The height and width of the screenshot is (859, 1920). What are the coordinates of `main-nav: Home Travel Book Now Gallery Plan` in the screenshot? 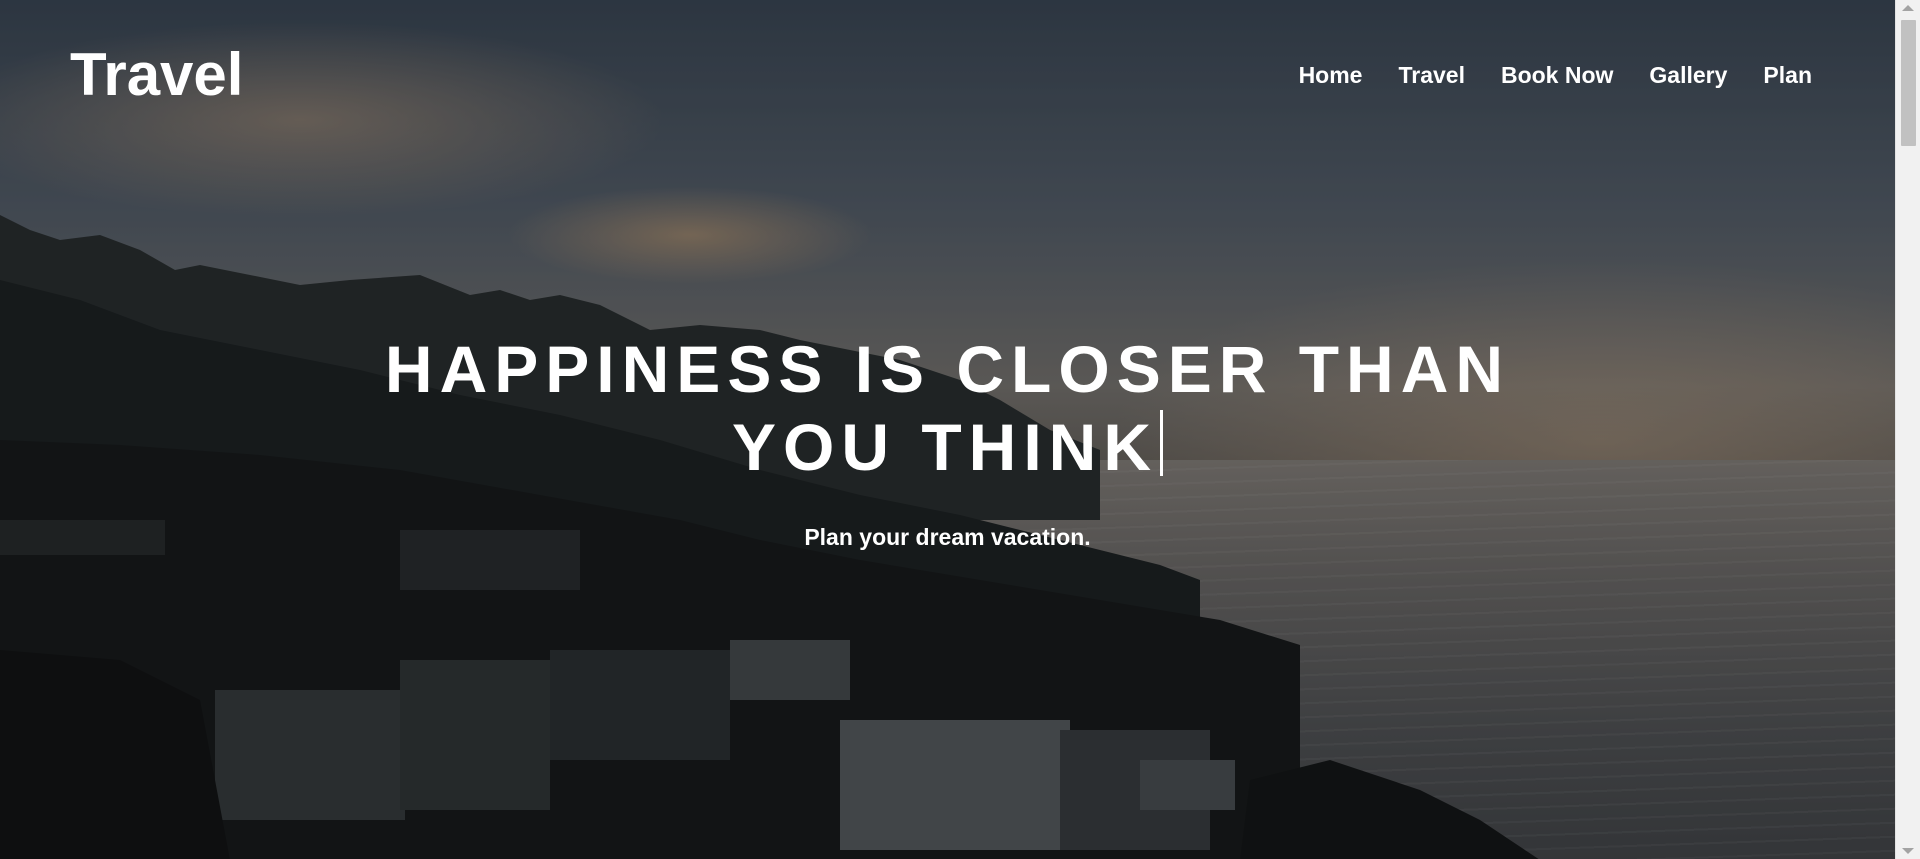 It's located at (1555, 75).